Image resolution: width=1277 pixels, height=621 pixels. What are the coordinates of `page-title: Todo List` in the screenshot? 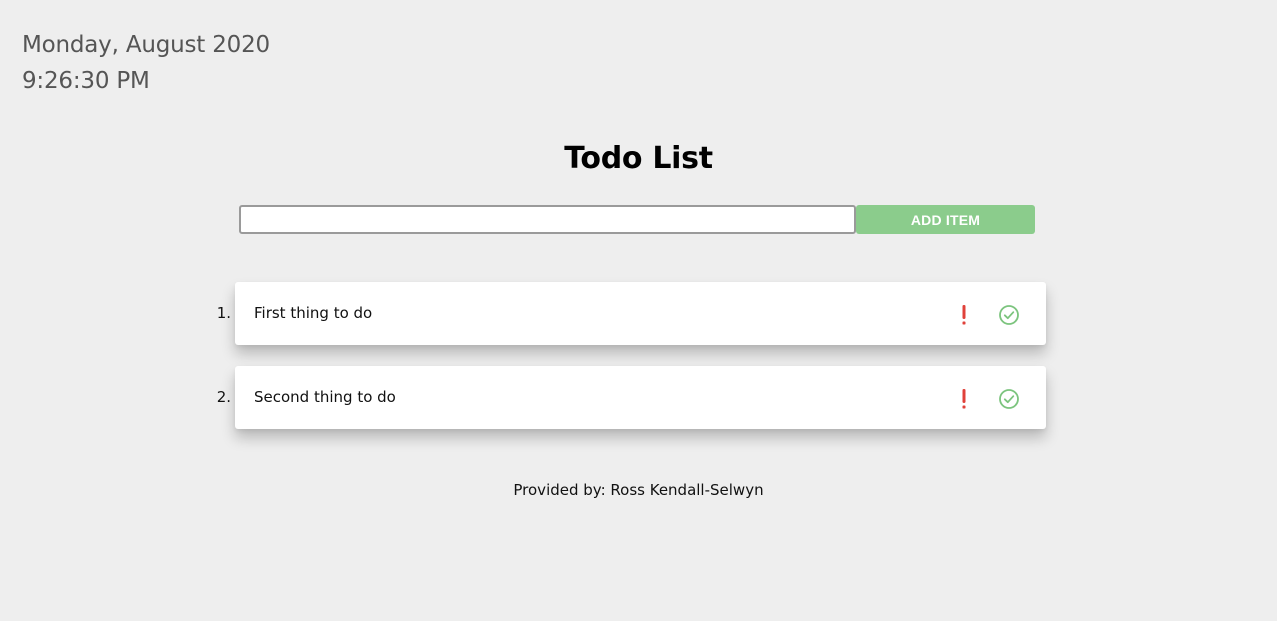 It's located at (638, 158).